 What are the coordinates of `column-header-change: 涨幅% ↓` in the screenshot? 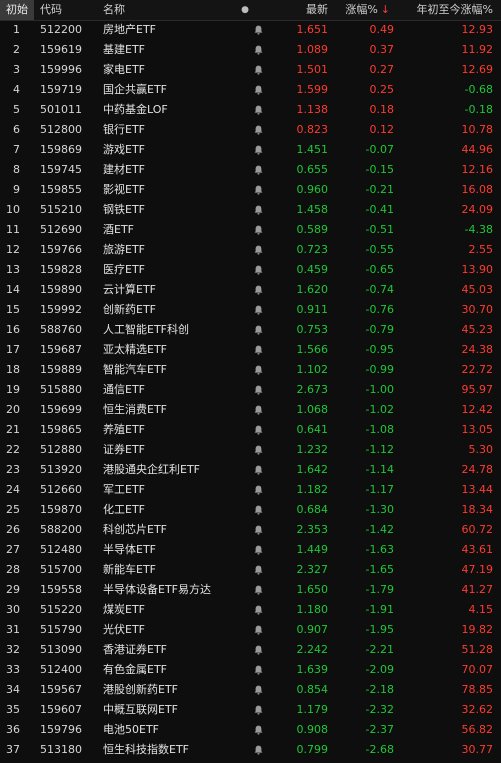 It's located at (365, 10).